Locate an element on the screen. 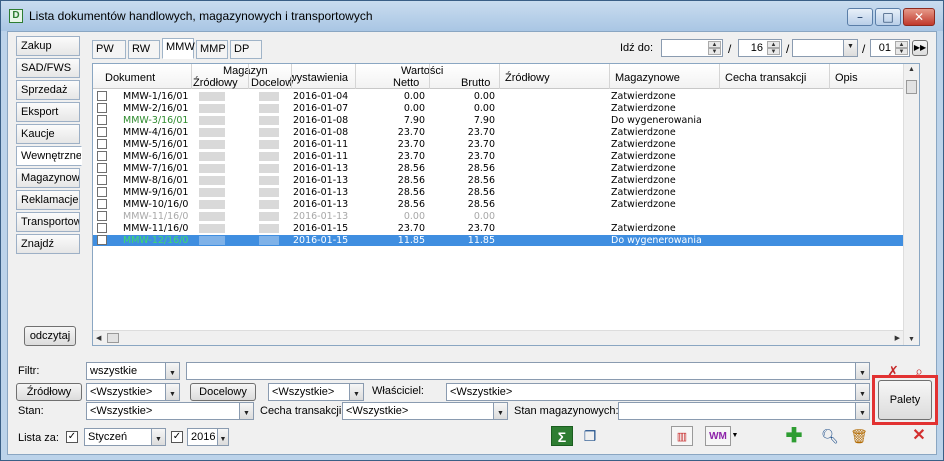  close-icon: ✕ is located at coordinates (919, 436).